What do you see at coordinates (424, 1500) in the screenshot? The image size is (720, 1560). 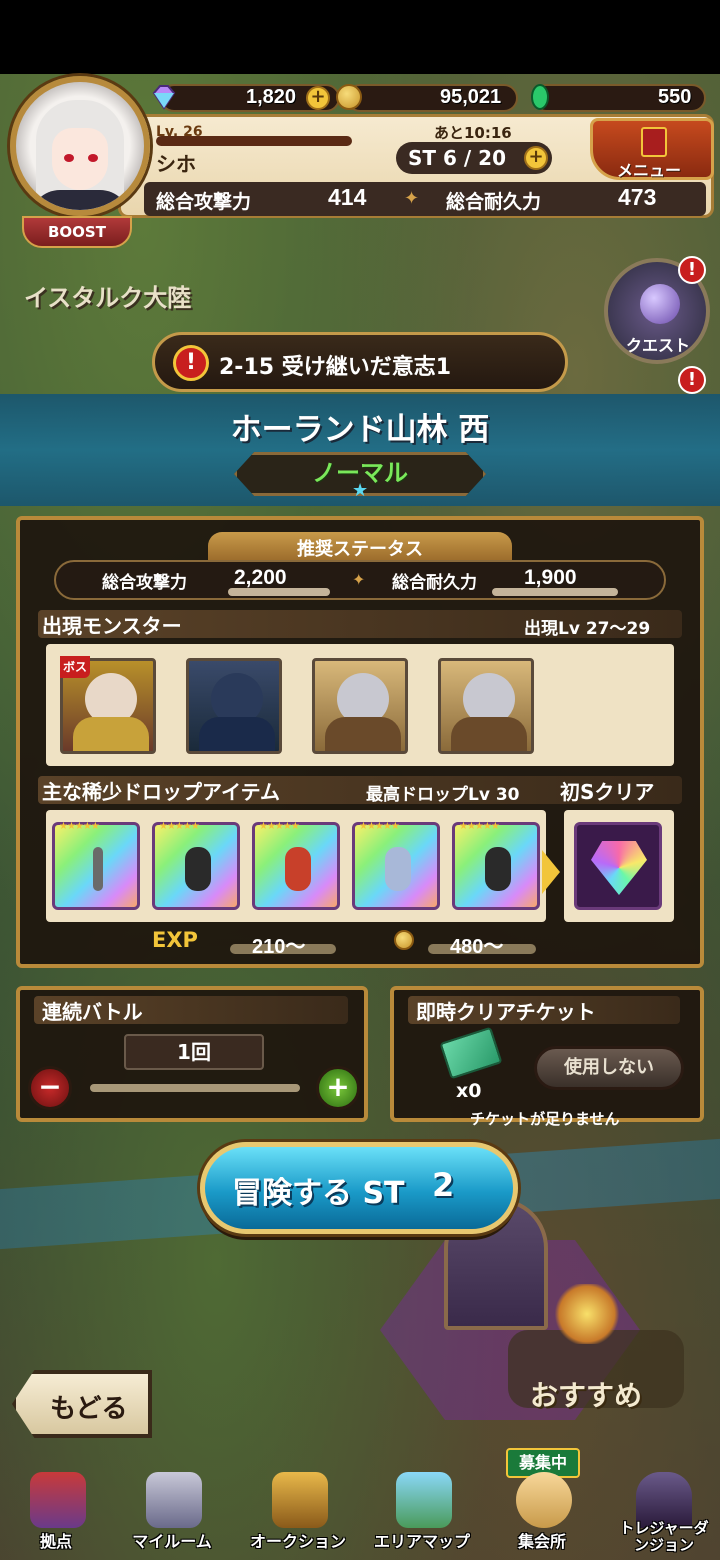 I see `map-icon` at bounding box center [424, 1500].